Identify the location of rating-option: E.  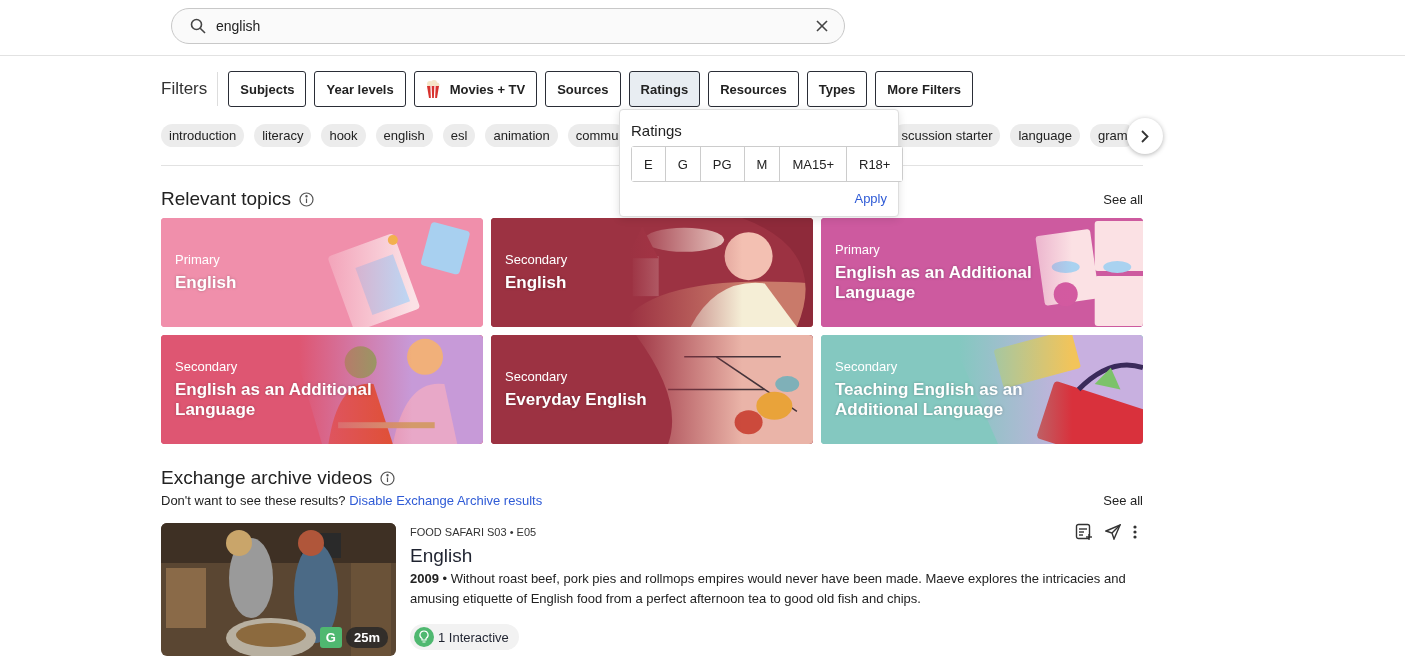
(649, 164).